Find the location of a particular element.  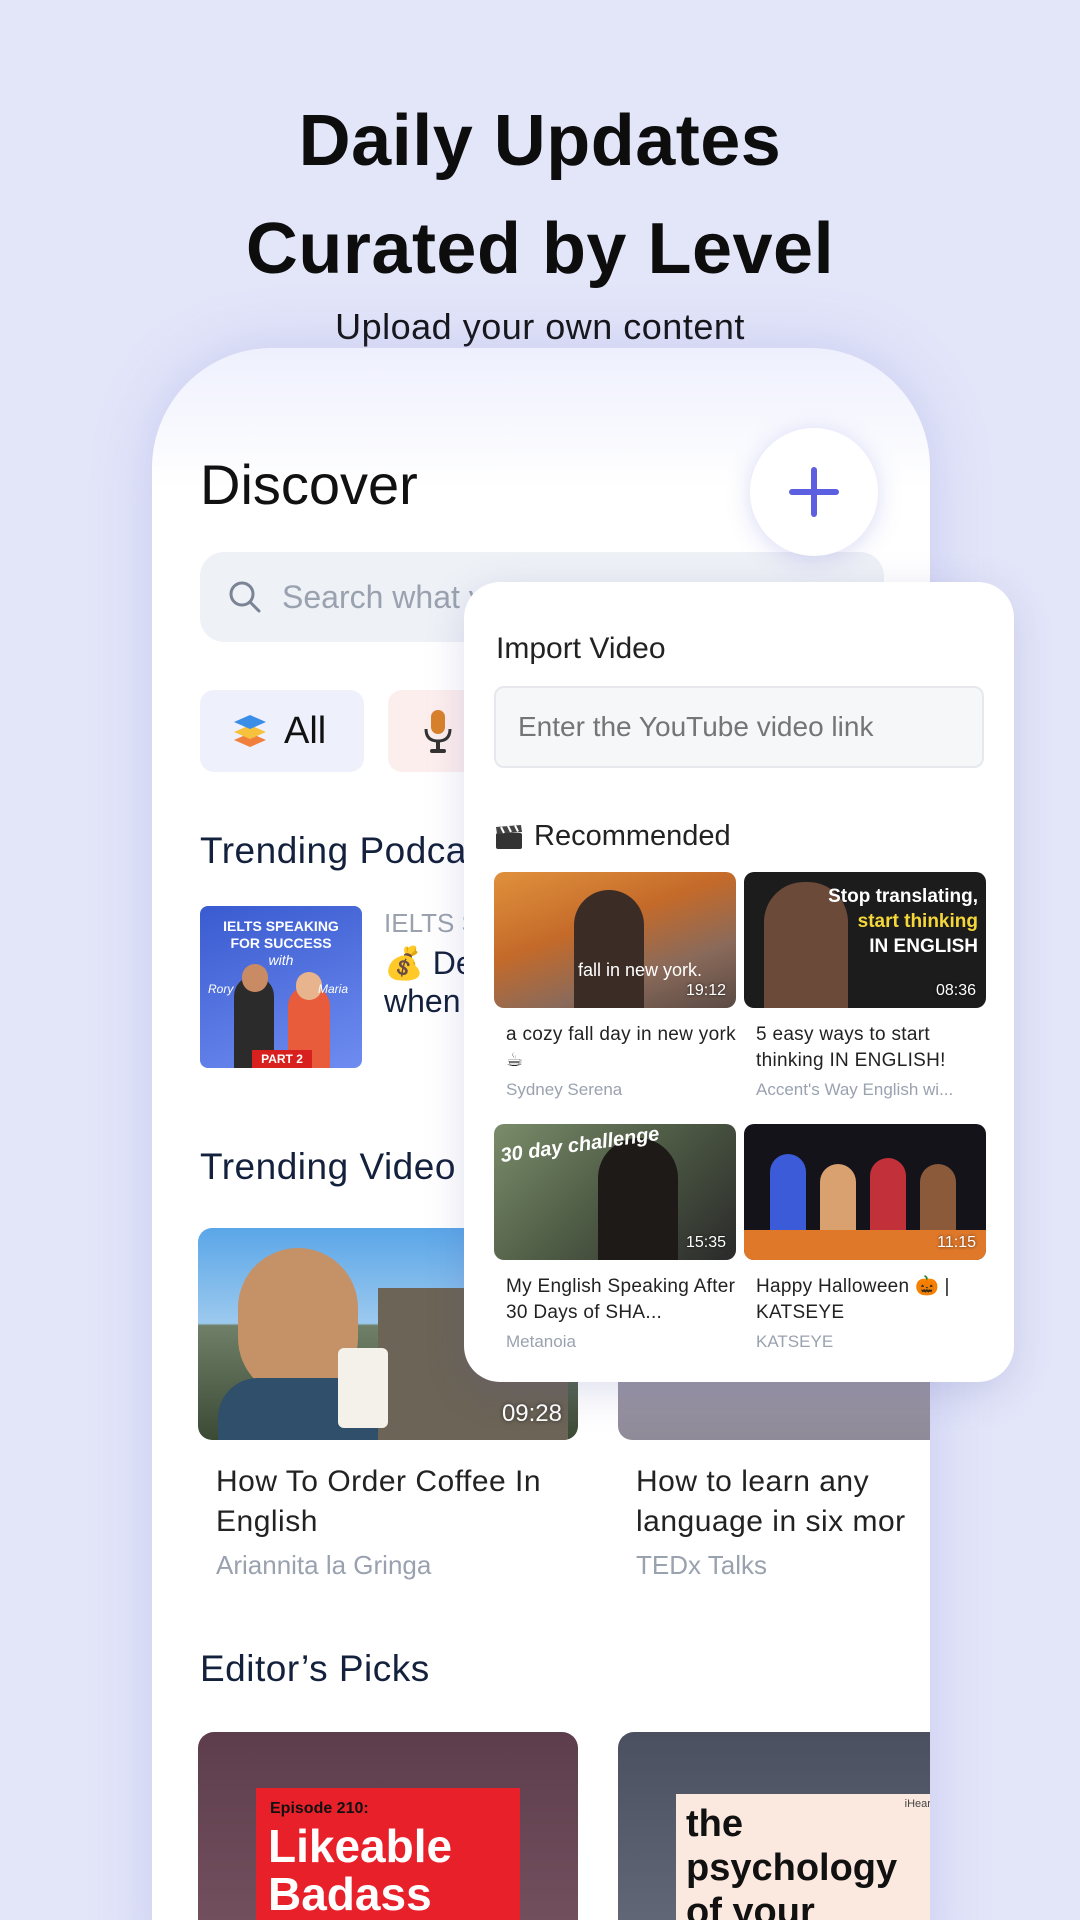

thumb-overlay-line1: Stop translating, is located at coordinates (903, 896).